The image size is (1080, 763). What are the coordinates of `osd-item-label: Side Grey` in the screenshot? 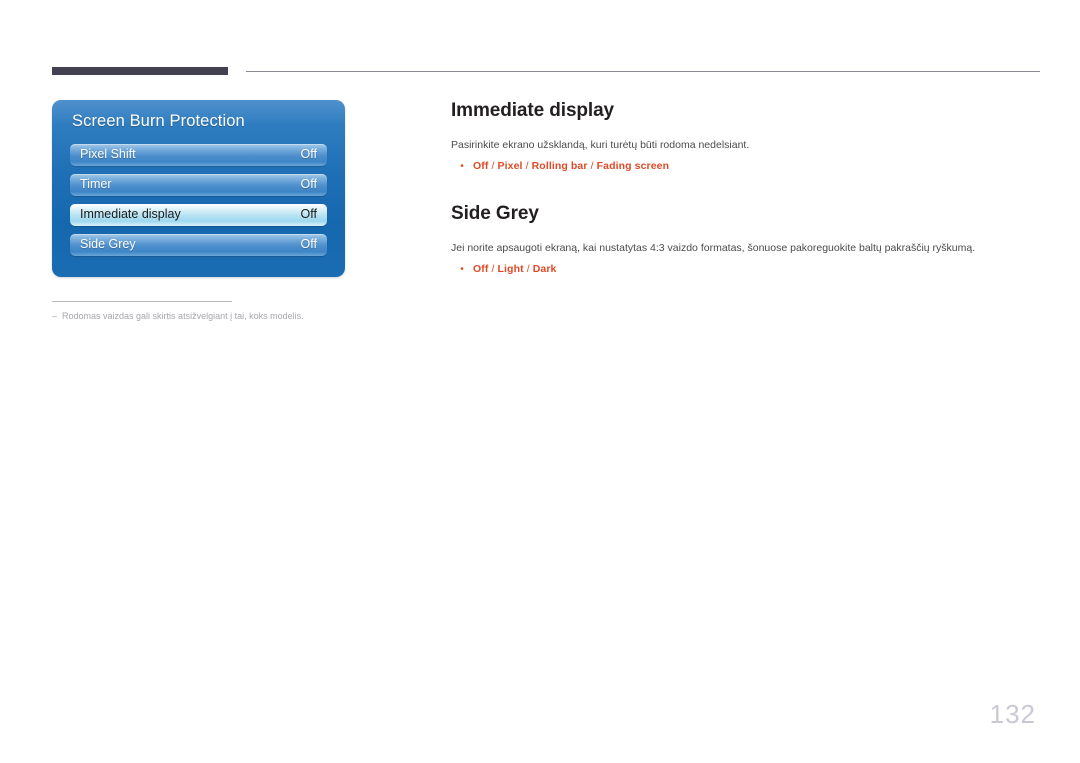 It's located at (108, 244).